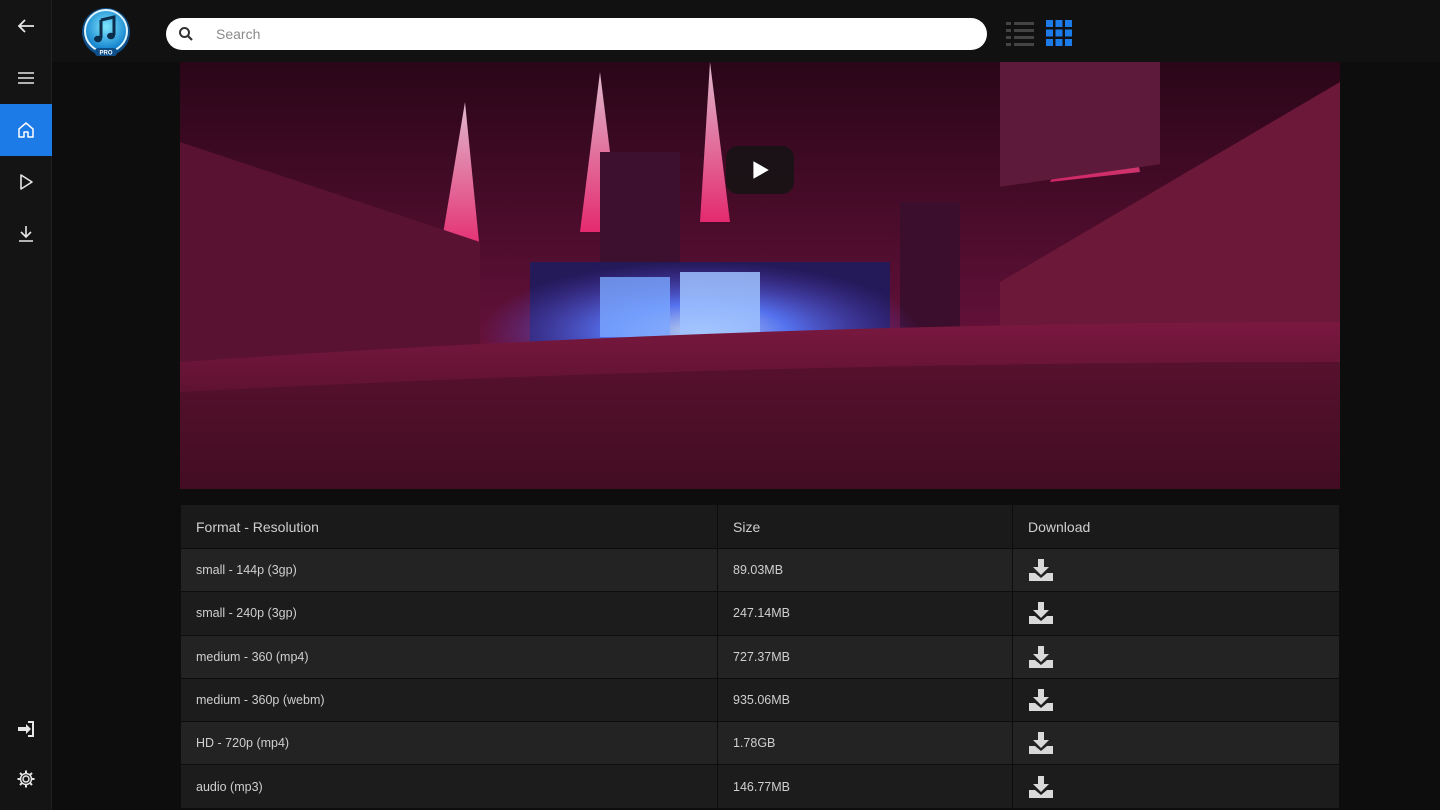 The width and height of the screenshot is (1440, 810). I want to click on table-row: small - 144p (3gp) 89.03MB, so click(760, 571).